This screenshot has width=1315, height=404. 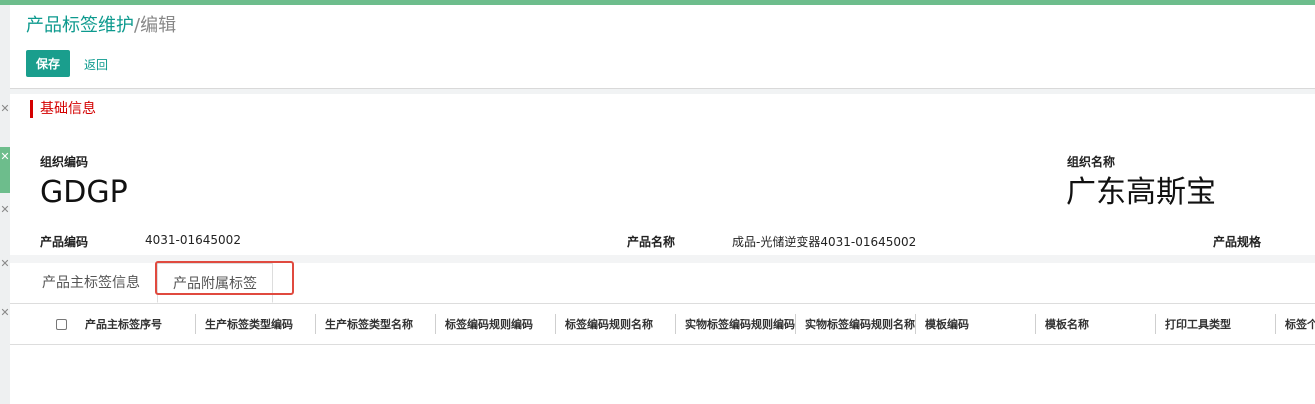 I want to click on back-link: 返回, so click(x=96, y=64).